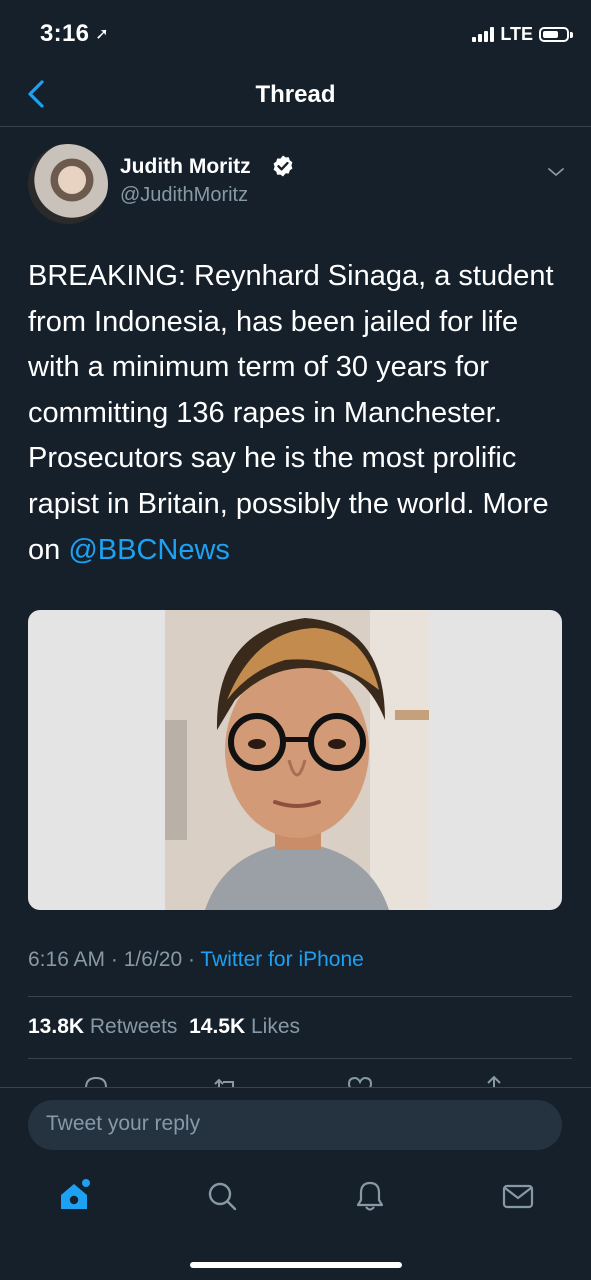  What do you see at coordinates (295, 126) in the screenshot?
I see `header-divider` at bounding box center [295, 126].